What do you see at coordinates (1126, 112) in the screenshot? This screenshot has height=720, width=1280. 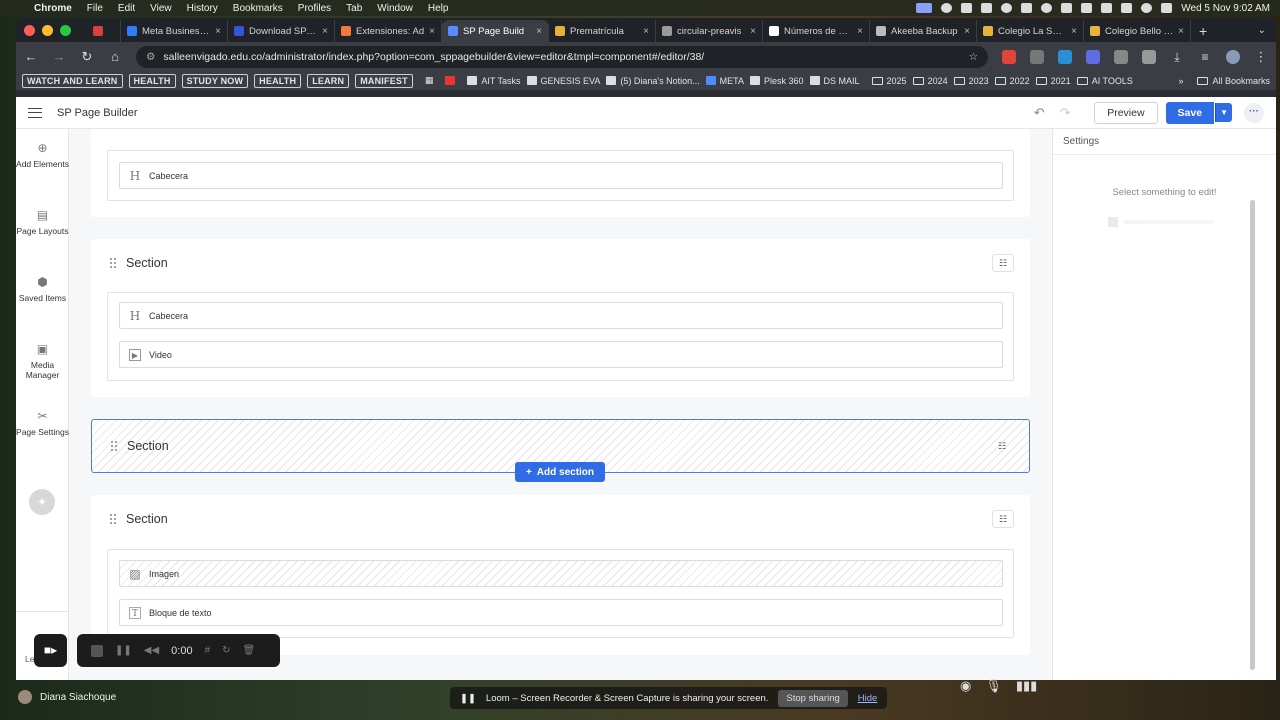 I see `preview-button: Preview` at bounding box center [1126, 112].